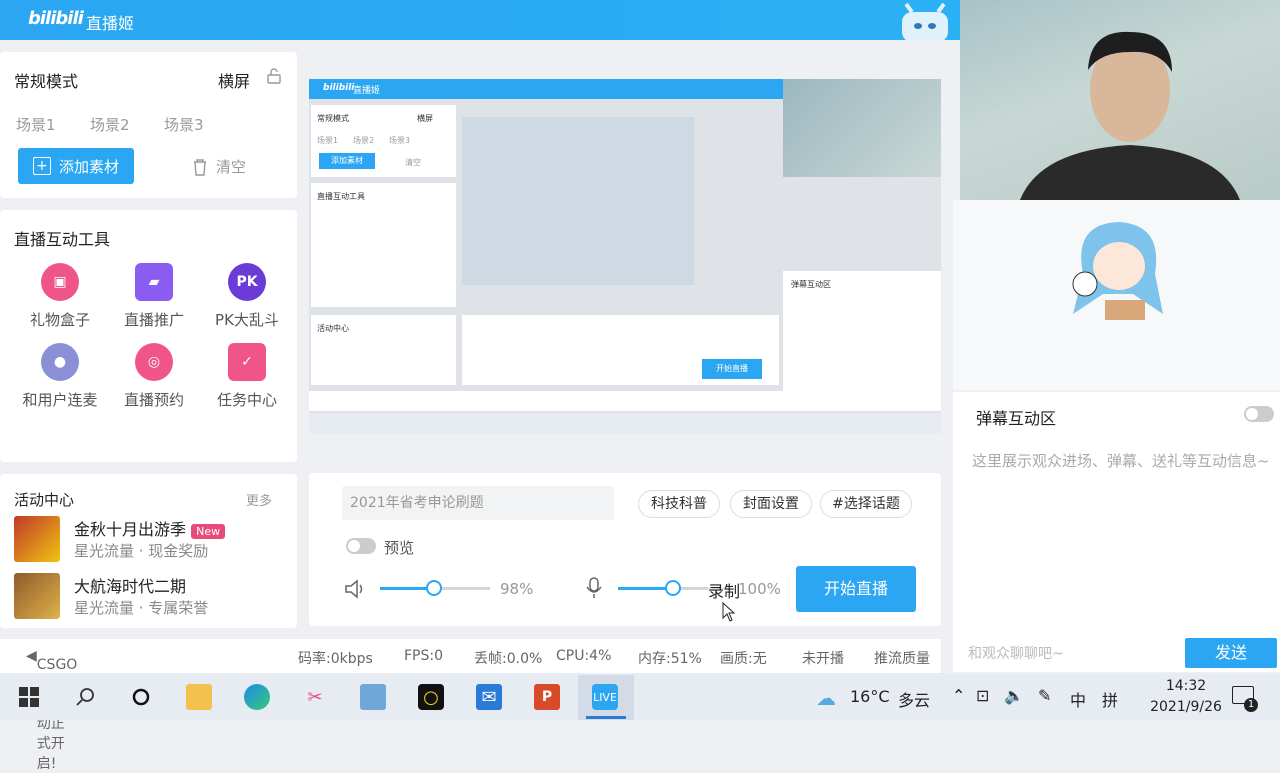 The width and height of the screenshot is (1280, 773). Describe the element at coordinates (594, 588) in the screenshot. I see `microphone-icon` at that location.